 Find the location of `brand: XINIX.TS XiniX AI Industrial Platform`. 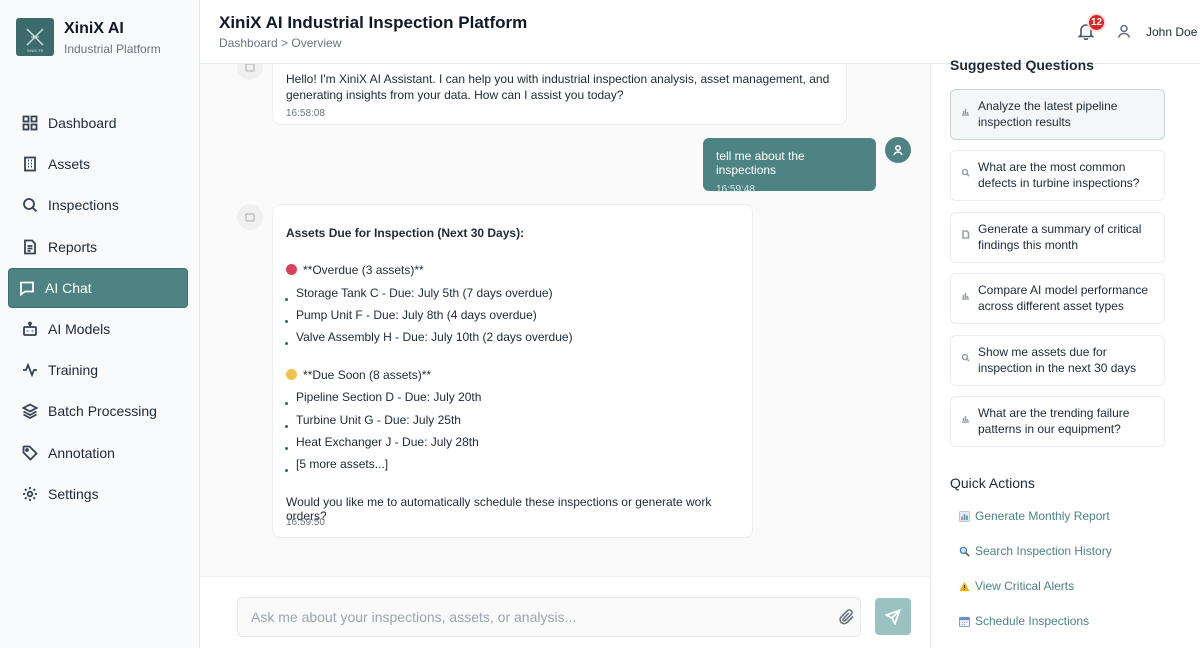

brand: XINIX.TS XiniX AI Industrial Platform is located at coordinates (88, 37).